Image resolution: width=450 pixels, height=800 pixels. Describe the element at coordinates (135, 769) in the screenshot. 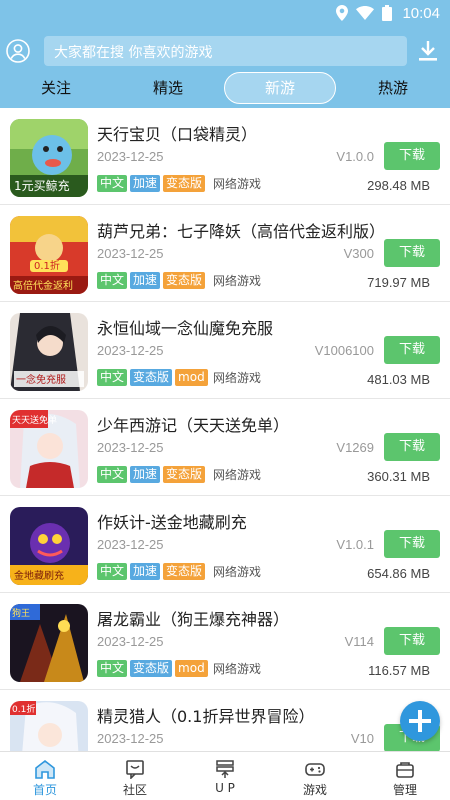

I see `community-icon` at that location.